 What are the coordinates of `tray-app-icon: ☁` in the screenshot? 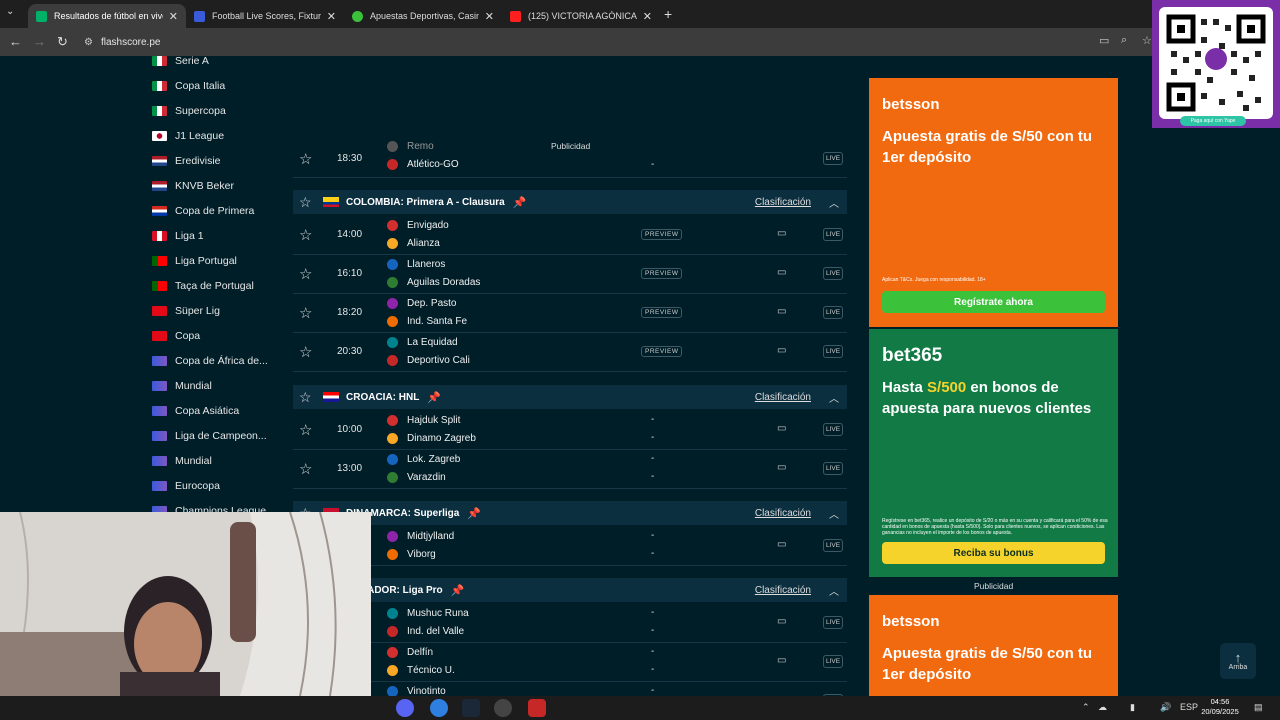 It's located at (1102, 707).